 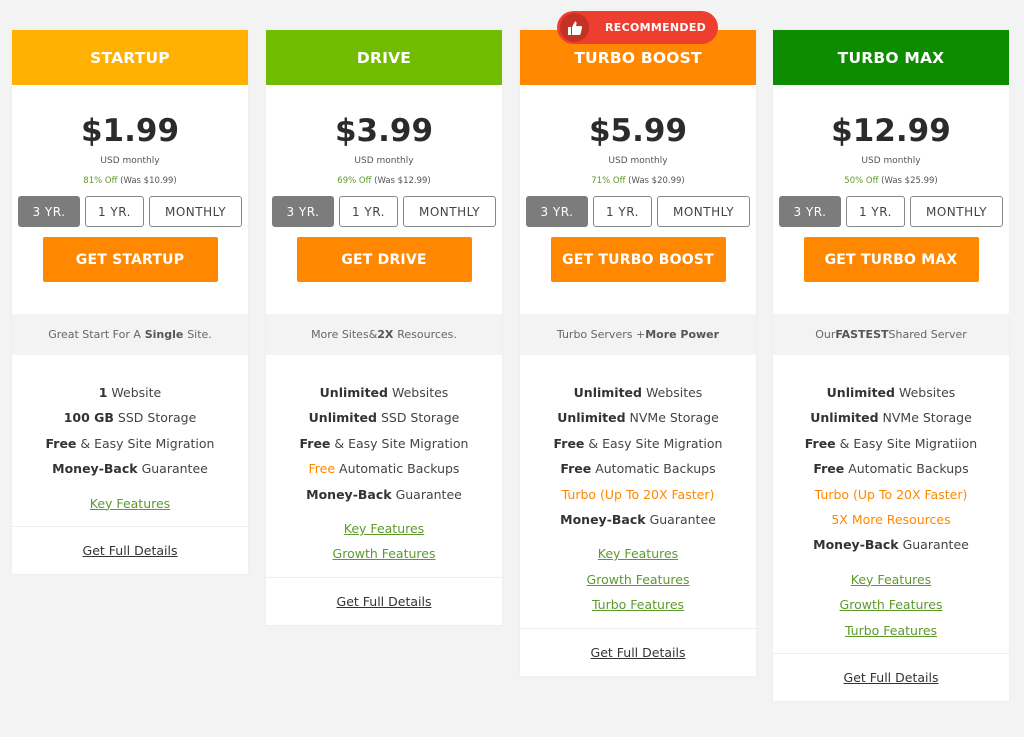 What do you see at coordinates (384, 57) in the screenshot?
I see `plan-title: DRIVE` at bounding box center [384, 57].